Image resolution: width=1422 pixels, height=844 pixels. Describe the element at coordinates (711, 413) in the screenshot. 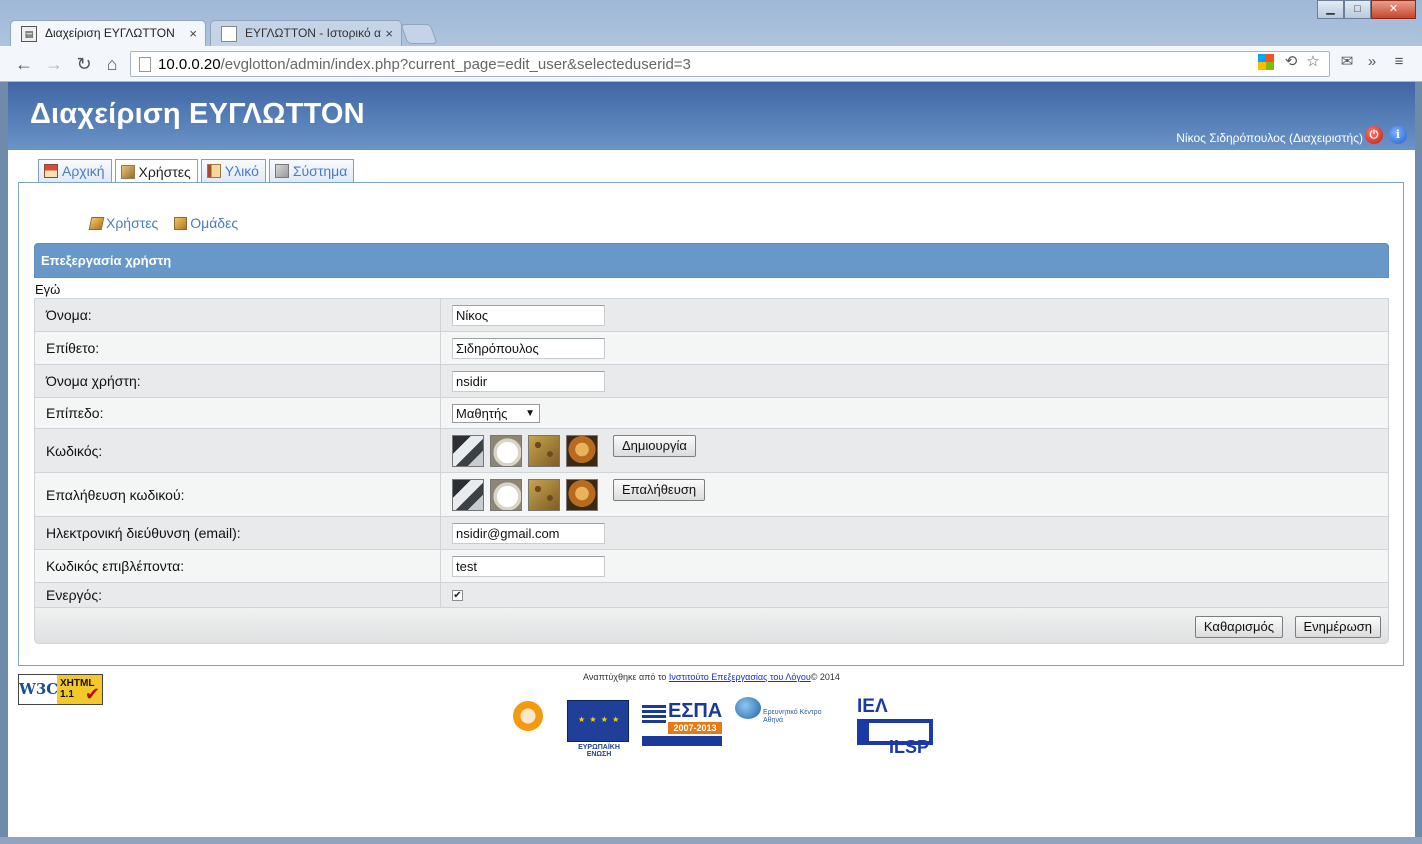

I see `form-row-level: Επίπεδο: Μαθητής ▼` at that location.